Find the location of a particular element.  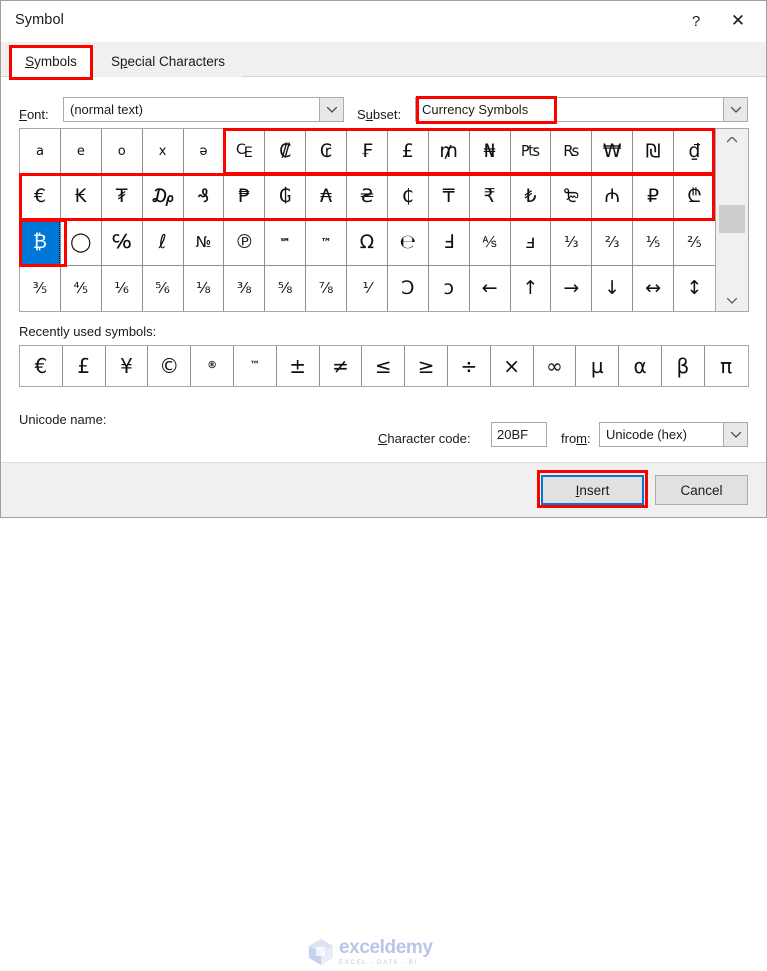

symbol-cell: ⅜ is located at coordinates (245, 288).